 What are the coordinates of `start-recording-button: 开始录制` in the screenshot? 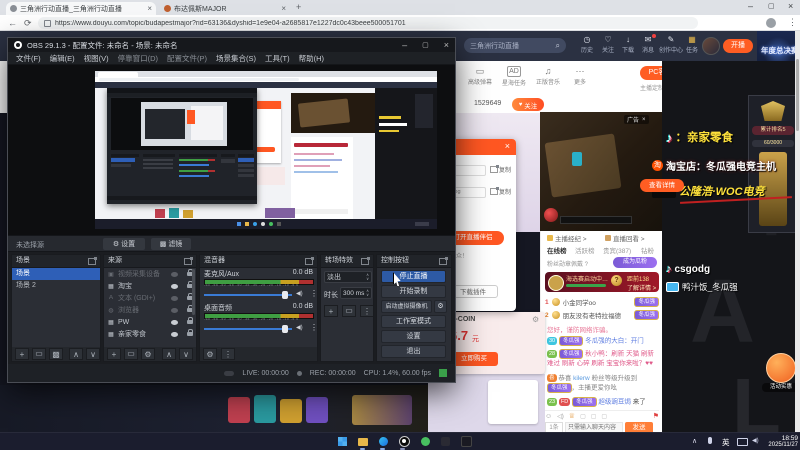 It's located at (413, 291).